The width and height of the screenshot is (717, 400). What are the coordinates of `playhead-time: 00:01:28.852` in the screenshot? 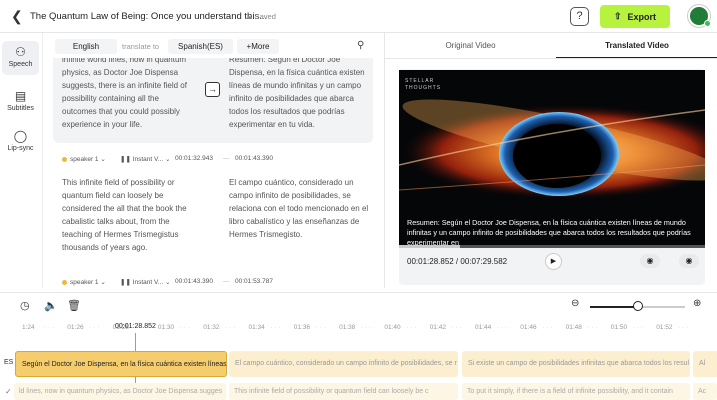 It's located at (135, 326).